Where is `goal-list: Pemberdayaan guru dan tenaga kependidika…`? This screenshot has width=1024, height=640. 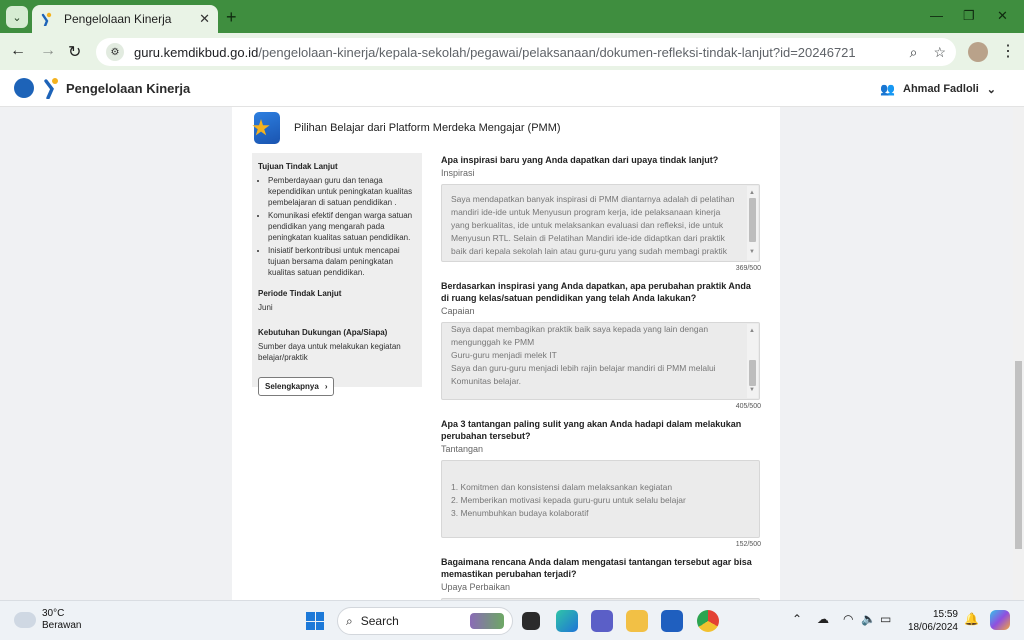 goal-list: Pemberdayaan guru dan tenaga kependidika… is located at coordinates (337, 226).